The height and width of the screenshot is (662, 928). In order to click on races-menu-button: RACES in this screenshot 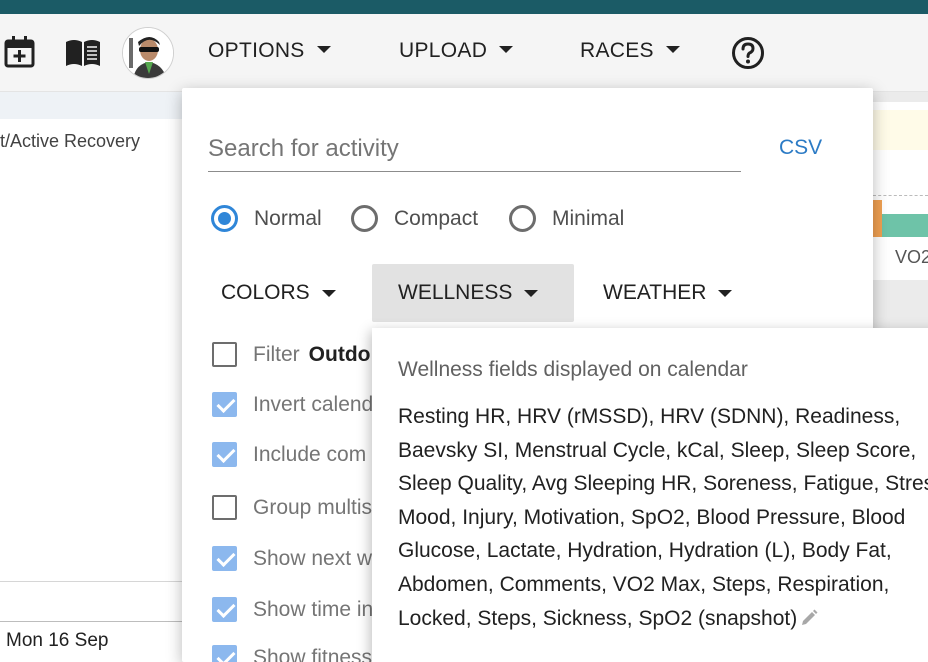, I will do `click(630, 51)`.